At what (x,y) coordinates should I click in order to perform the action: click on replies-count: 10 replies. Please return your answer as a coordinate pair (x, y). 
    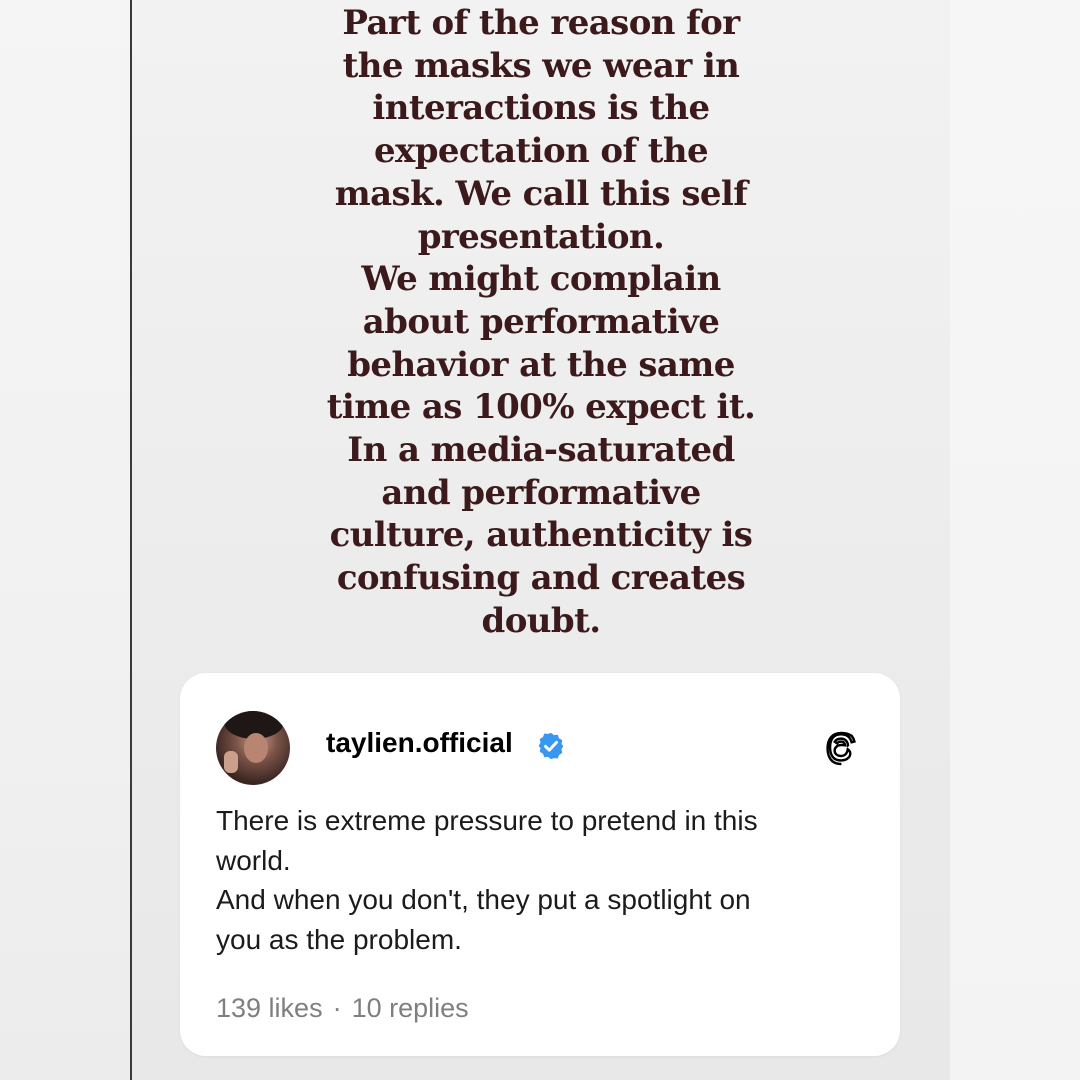
    Looking at the image, I should click on (410, 1008).